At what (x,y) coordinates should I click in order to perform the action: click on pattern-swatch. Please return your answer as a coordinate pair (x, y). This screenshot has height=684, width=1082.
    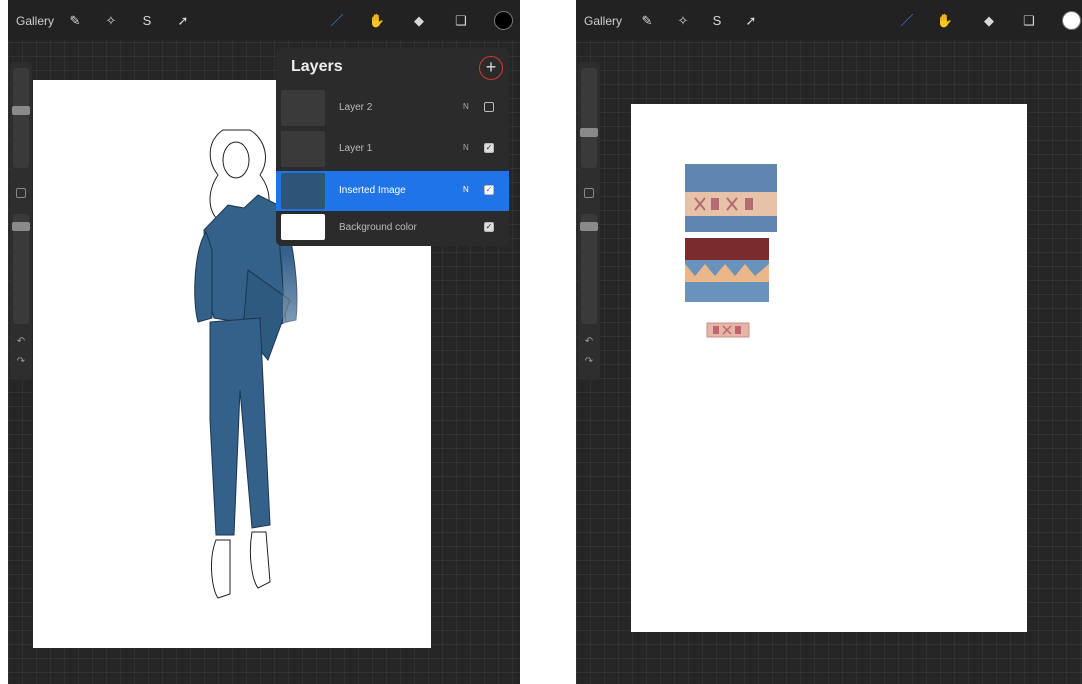
    Looking at the image, I should click on (728, 330).